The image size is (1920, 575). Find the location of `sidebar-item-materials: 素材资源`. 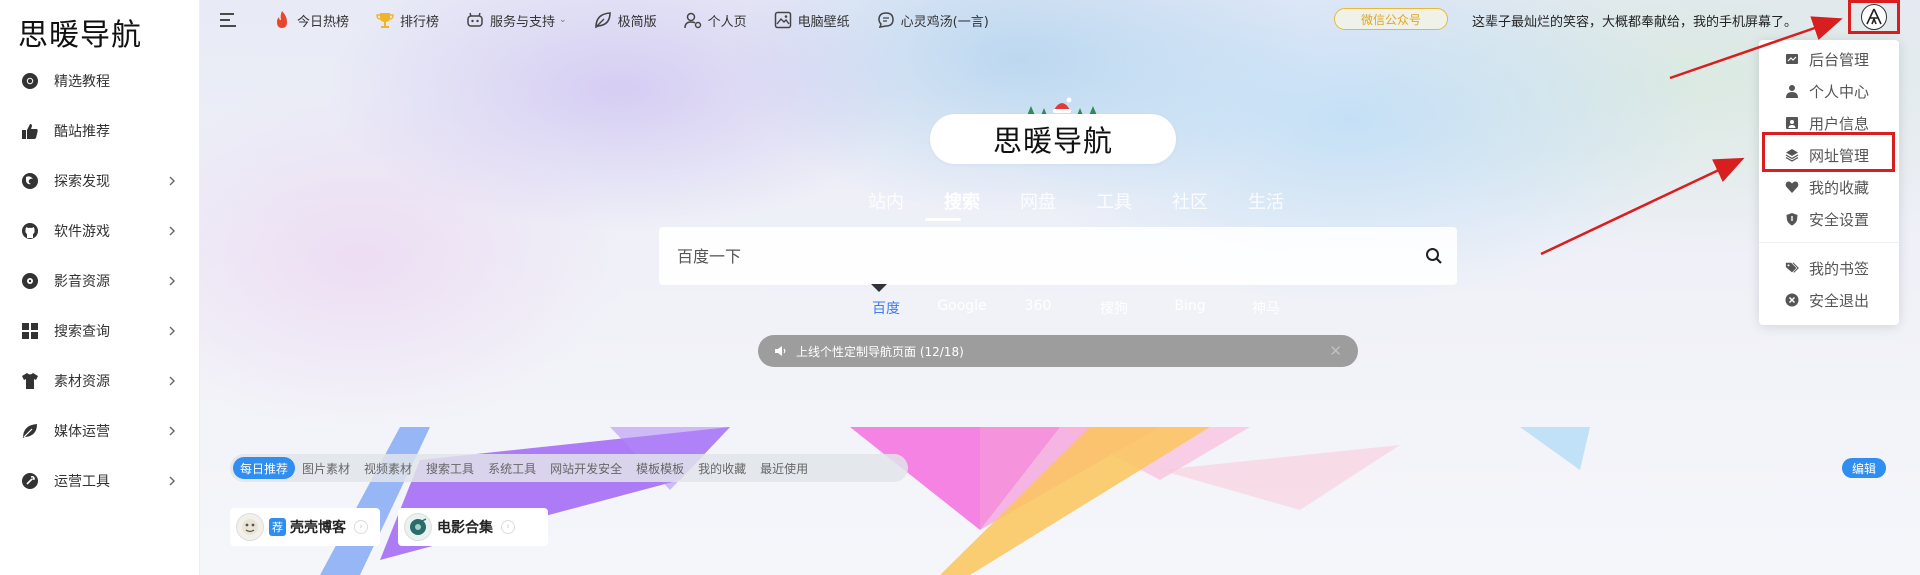

sidebar-item-materials: 素材资源 is located at coordinates (100, 381).